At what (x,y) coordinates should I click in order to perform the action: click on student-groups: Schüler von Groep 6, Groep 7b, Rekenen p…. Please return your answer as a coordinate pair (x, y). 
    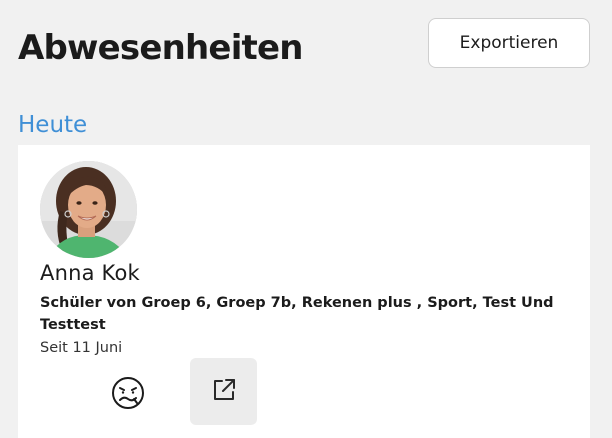
    Looking at the image, I should click on (297, 314).